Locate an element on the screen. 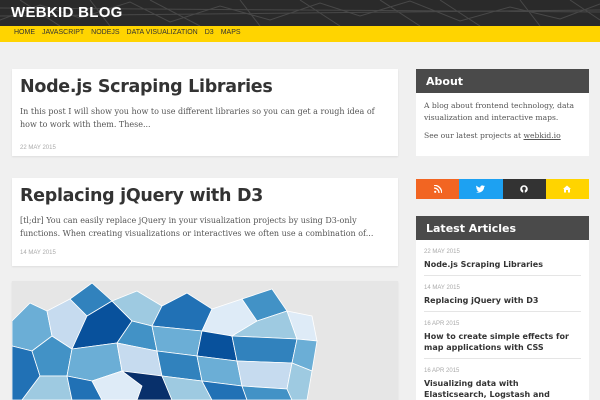 This screenshot has width=600, height=400. nav-item-home: HOME is located at coordinates (24, 32).